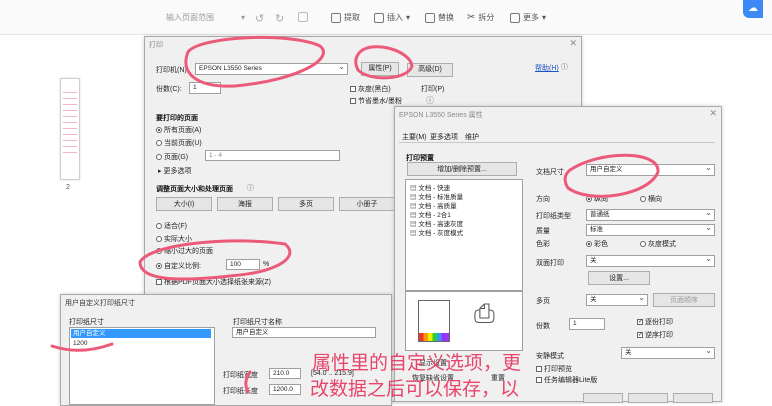 Image resolution: width=772 pixels, height=406 pixels. Describe the element at coordinates (82, 347) in the screenshot. I see `list-underline-stroke` at that location.